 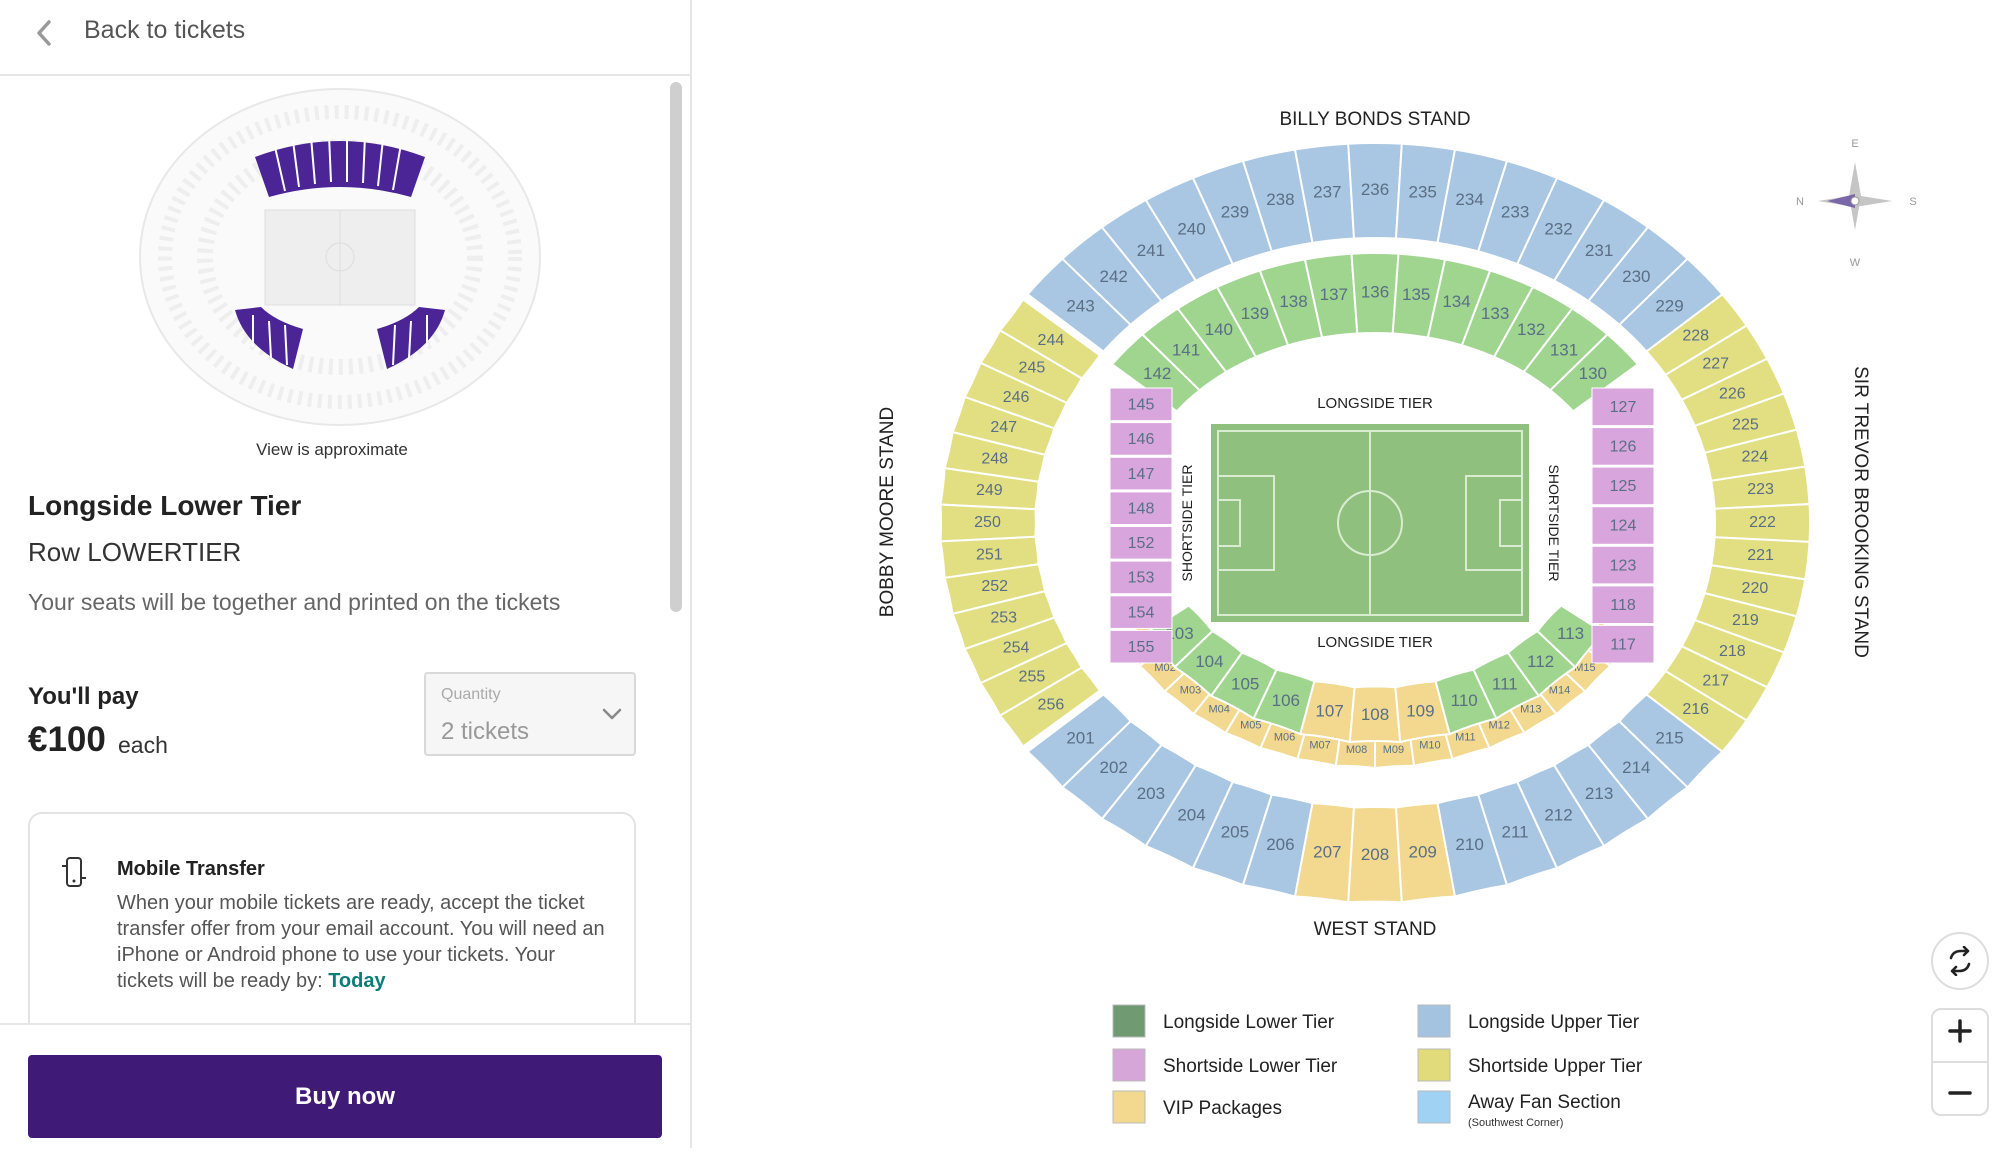 What do you see at coordinates (1515, 831) in the screenshot?
I see `section-label-211: 211` at bounding box center [1515, 831].